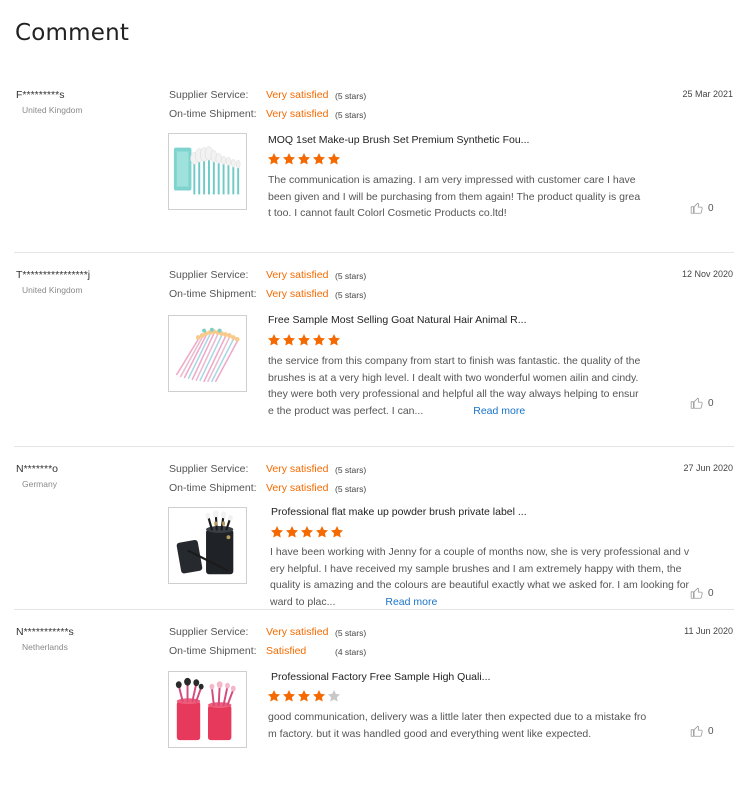 This screenshot has height=791, width=750. Describe the element at coordinates (39, 484) in the screenshot. I see `buyer-country: Germany` at that location.